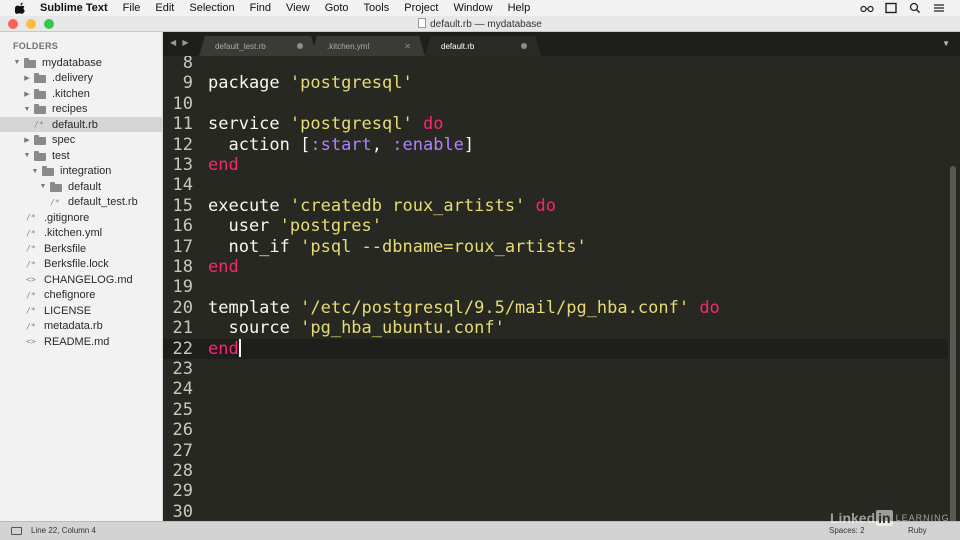  Describe the element at coordinates (260, 8) in the screenshot. I see `menu-find: Find` at that location.